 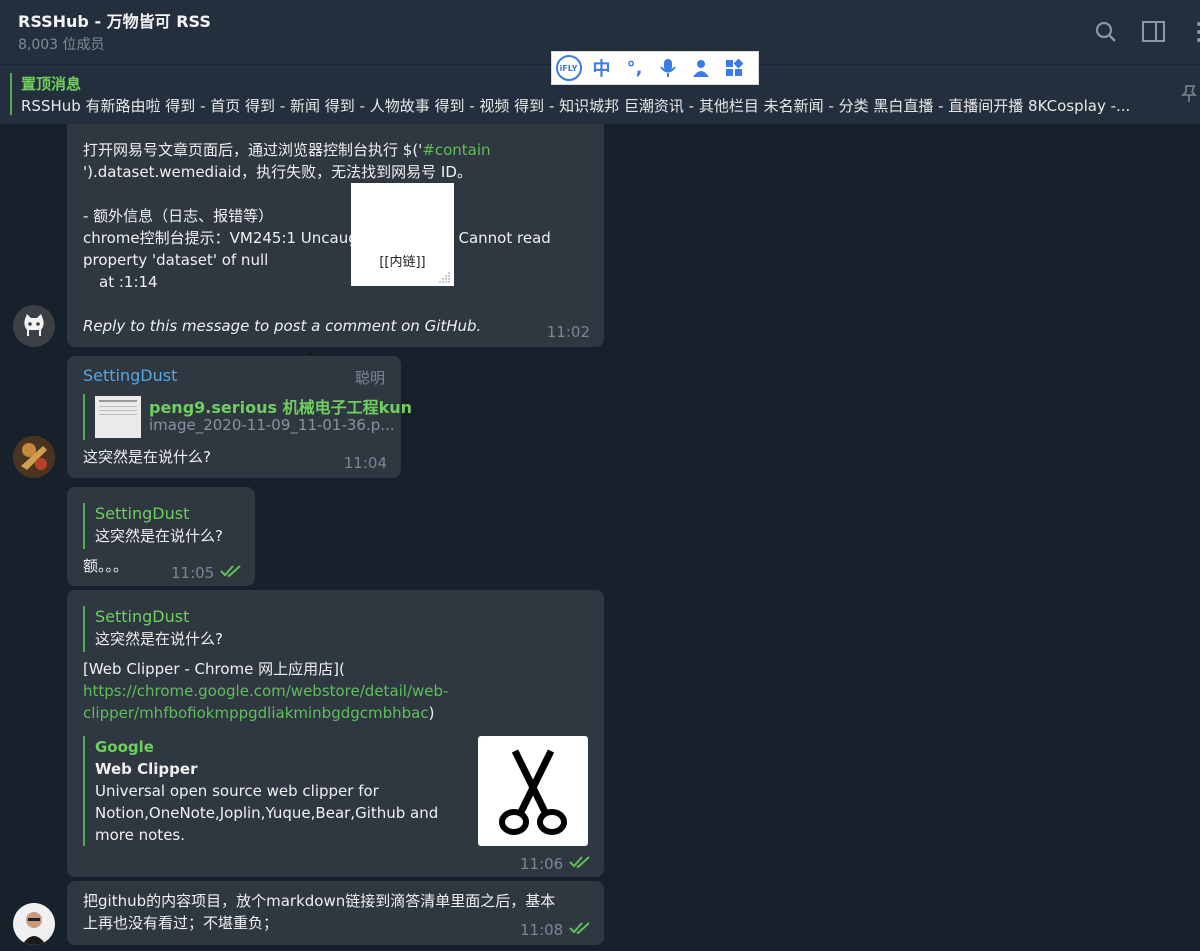 What do you see at coordinates (256, 713) in the screenshot?
I see `url-link: clipper/mhfbofiokmppgdliakminbgdgcmbhbac` at bounding box center [256, 713].